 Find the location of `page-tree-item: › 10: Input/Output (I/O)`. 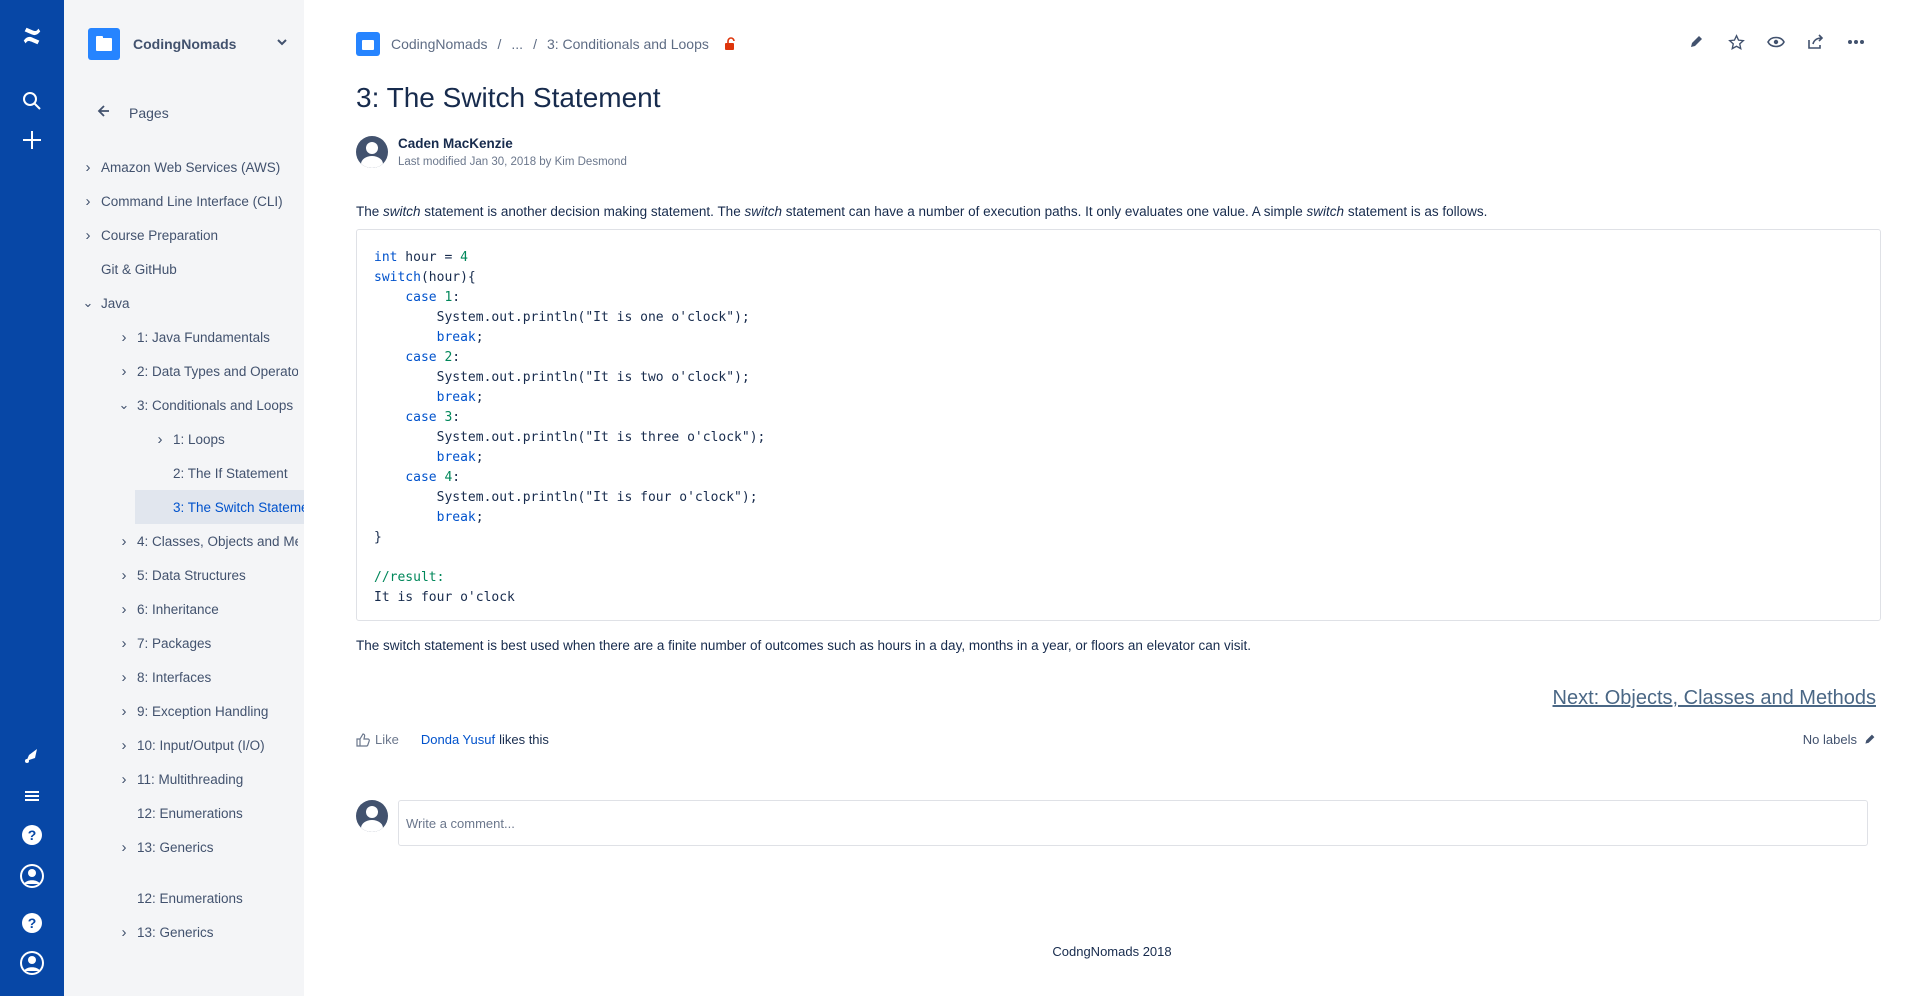

page-tree-item: › 10: Input/Output (I/O) is located at coordinates (206, 745).